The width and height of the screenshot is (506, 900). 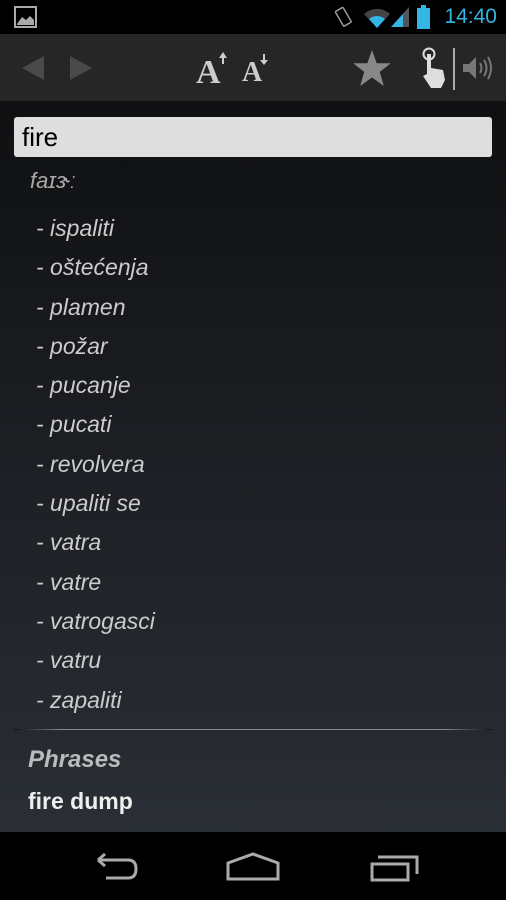 What do you see at coordinates (253, 137) in the screenshot?
I see `search-input` at bounding box center [253, 137].